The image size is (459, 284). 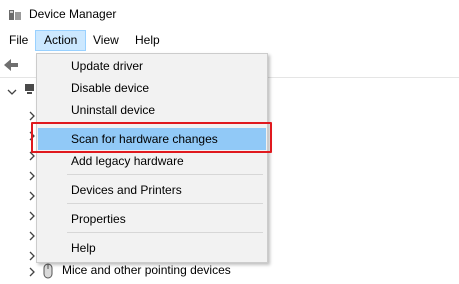 What do you see at coordinates (61, 40) in the screenshot?
I see `menu-action: Action` at bounding box center [61, 40].